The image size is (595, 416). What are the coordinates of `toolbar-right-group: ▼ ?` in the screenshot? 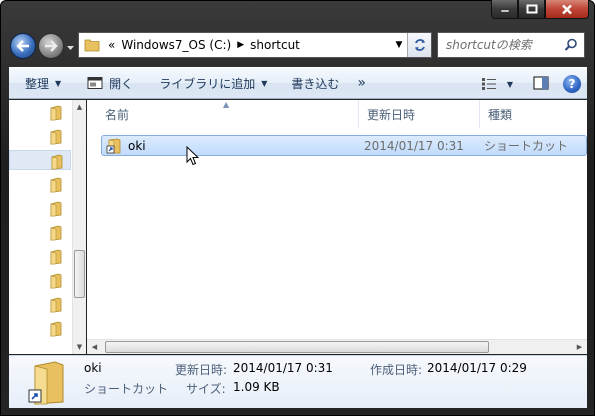 It's located at (532, 84).